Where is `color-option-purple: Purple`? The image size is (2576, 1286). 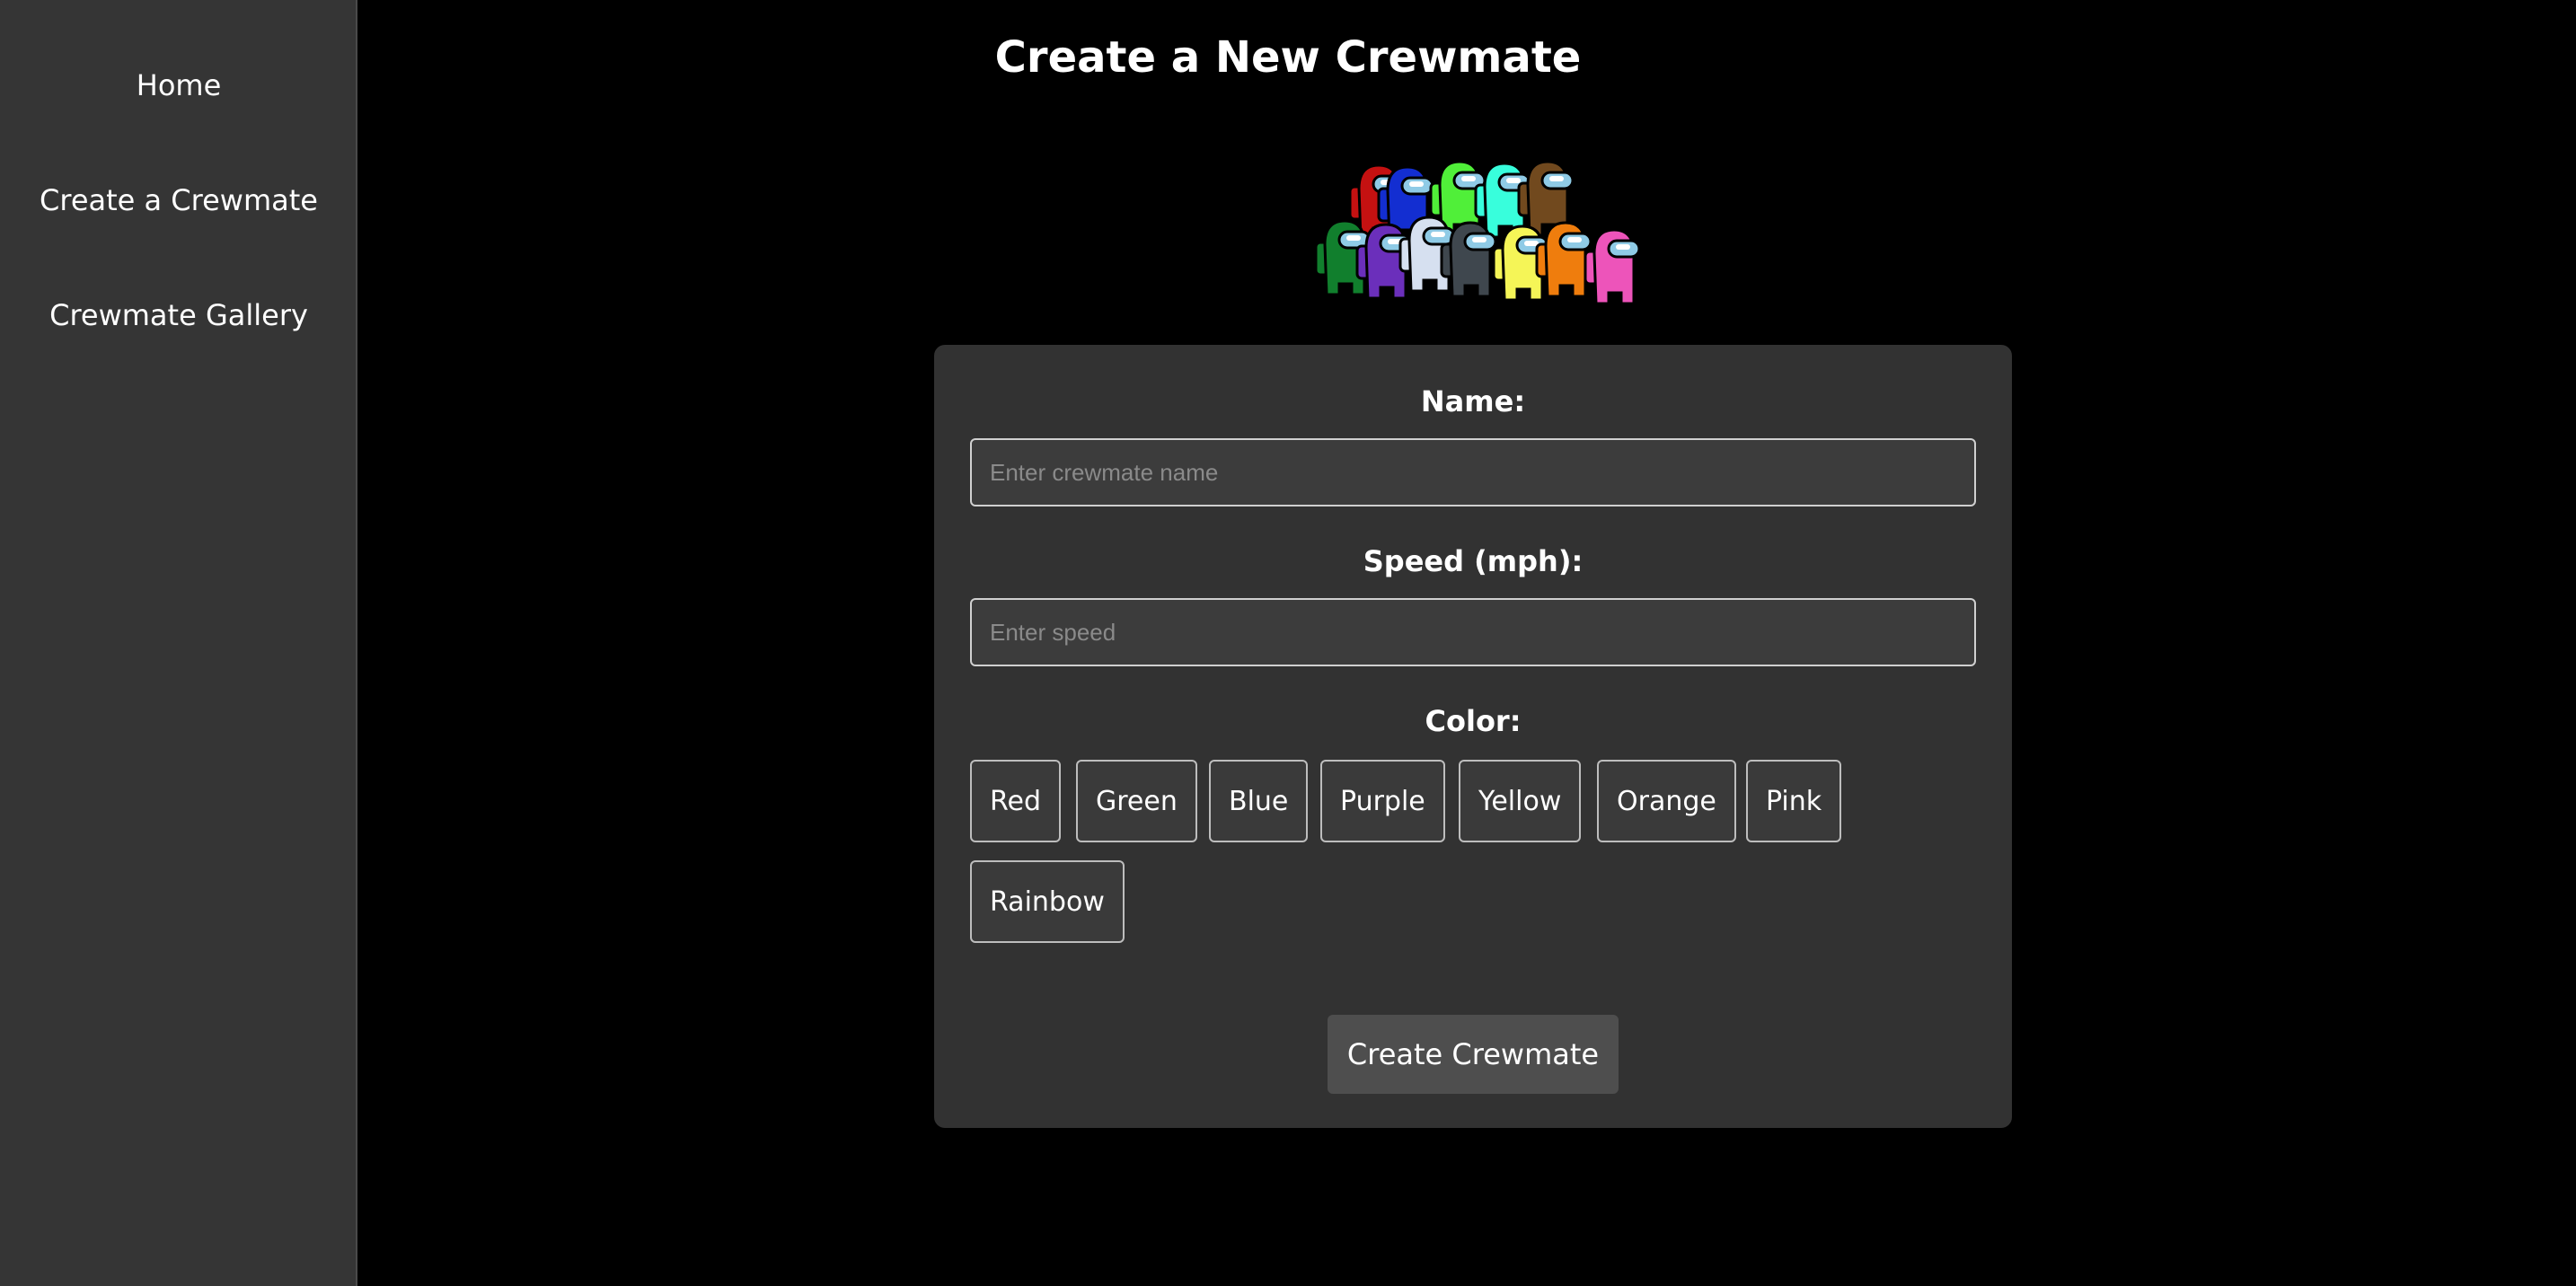
color-option-purple: Purple is located at coordinates (1382, 801).